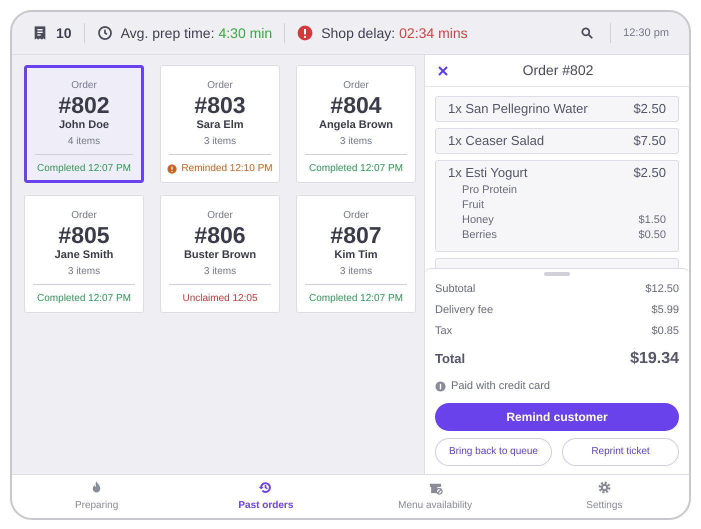 This screenshot has height=529, width=701. What do you see at coordinates (84, 142) in the screenshot?
I see `item-count: 4 items` at bounding box center [84, 142].